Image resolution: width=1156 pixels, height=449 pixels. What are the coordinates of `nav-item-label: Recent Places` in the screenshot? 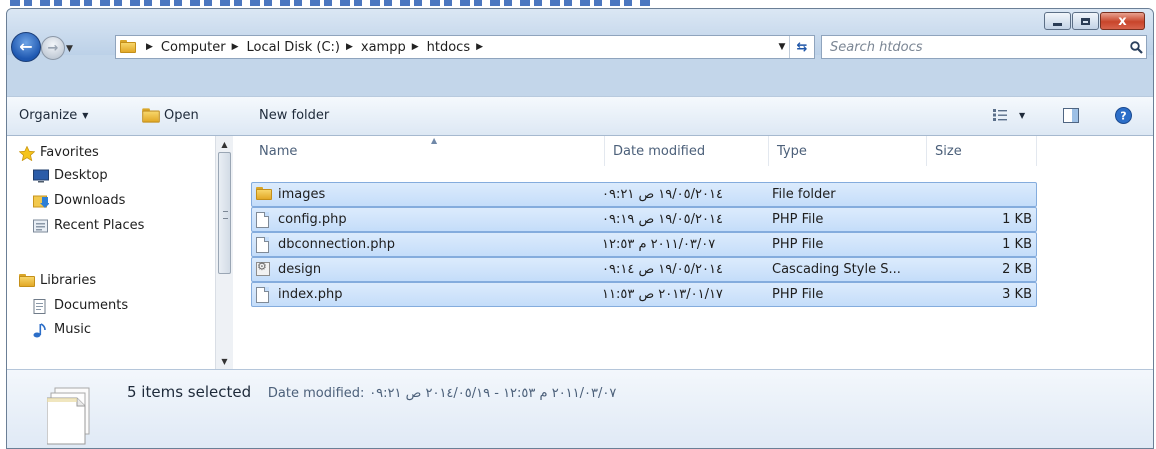 It's located at (99, 225).